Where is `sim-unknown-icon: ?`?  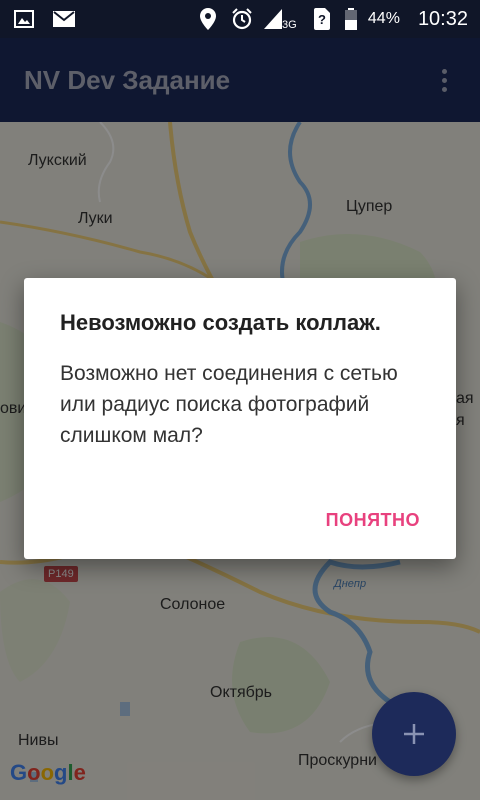
sim-unknown-icon: ? is located at coordinates (322, 19).